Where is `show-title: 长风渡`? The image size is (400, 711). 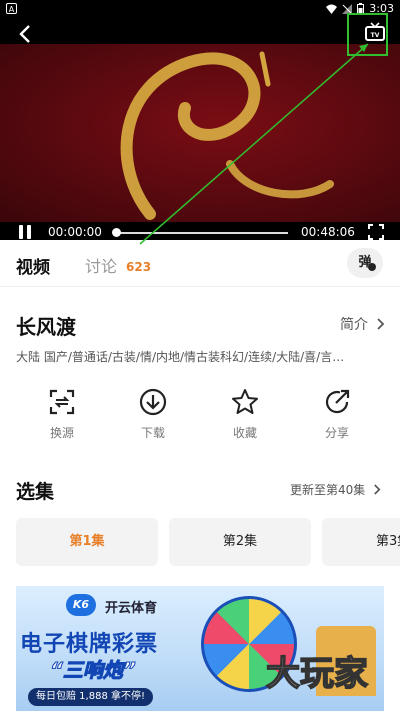
show-title: 长风渡 is located at coordinates (46, 327).